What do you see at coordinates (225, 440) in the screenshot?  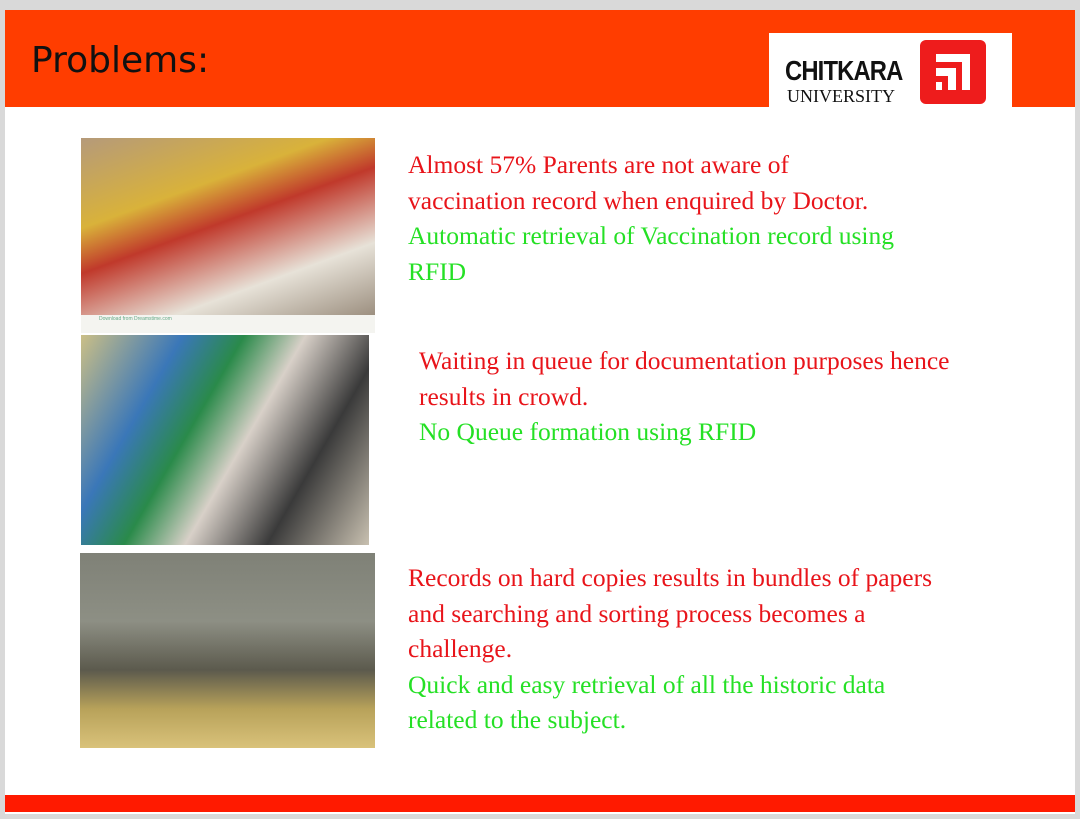 I see `queue-photo` at bounding box center [225, 440].